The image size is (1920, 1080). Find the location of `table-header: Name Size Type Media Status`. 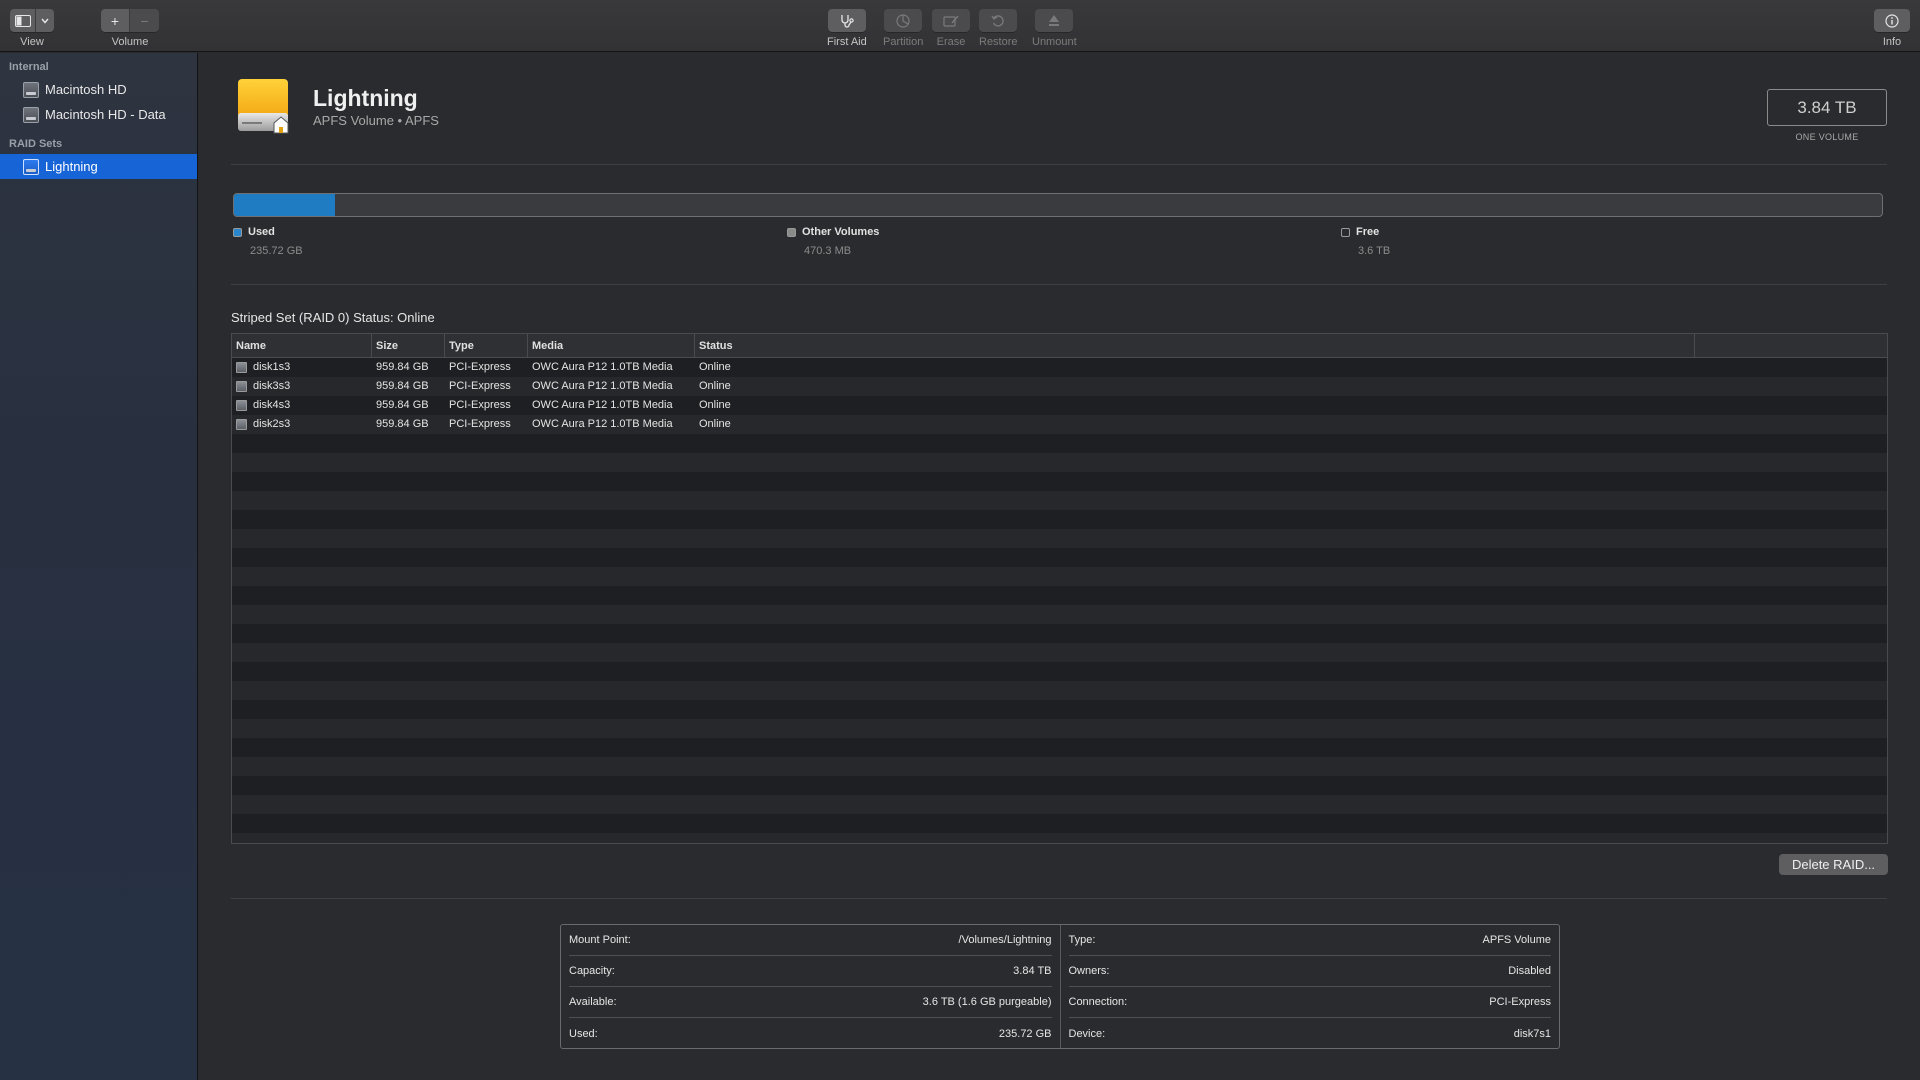

table-header: Name Size Type Media Status is located at coordinates (1059, 346).